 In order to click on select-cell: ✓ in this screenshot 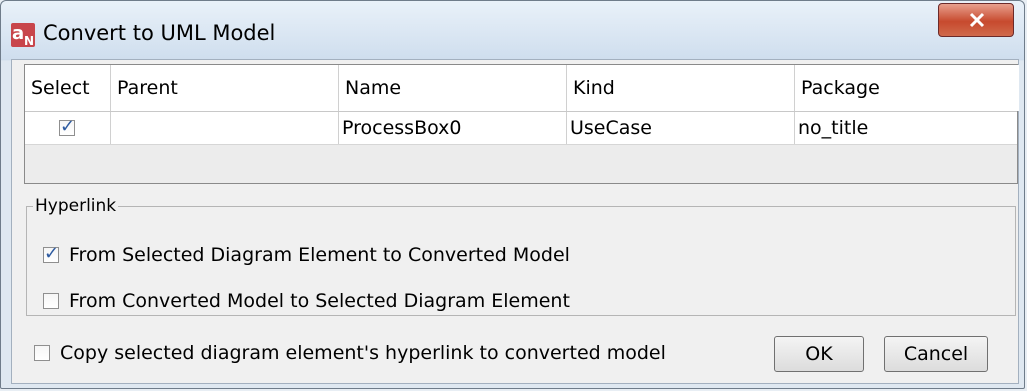, I will do `click(68, 128)`.